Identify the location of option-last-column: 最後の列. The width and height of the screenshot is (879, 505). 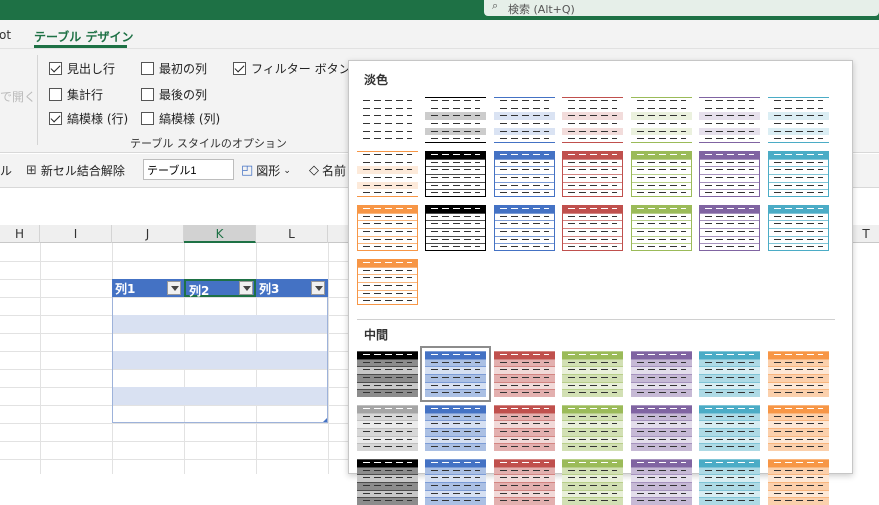
(174, 94).